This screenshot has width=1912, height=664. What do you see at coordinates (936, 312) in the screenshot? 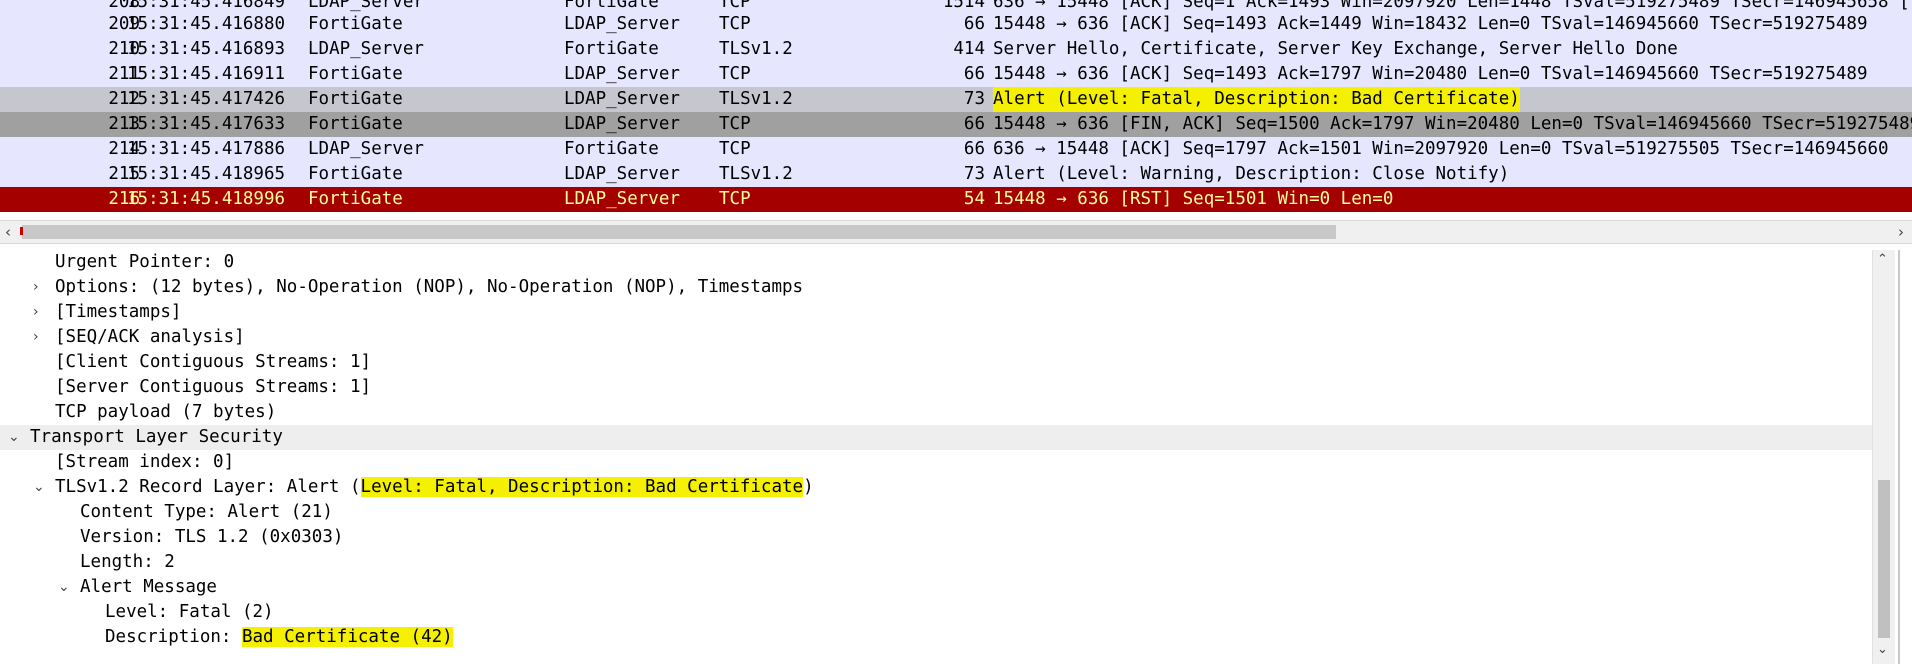
I see `detail-timestamps: › [Timestamps]` at bounding box center [936, 312].